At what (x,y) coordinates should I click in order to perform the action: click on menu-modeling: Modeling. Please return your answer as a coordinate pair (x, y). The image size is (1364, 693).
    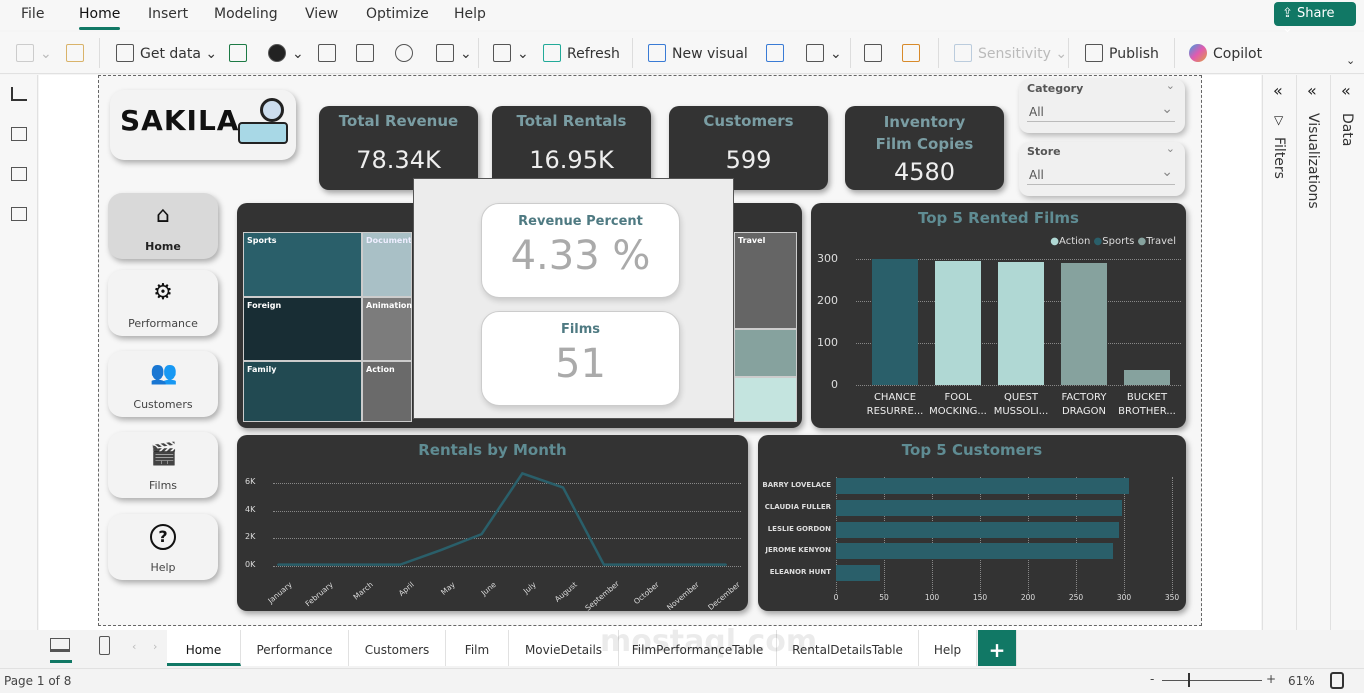
    Looking at the image, I should click on (246, 14).